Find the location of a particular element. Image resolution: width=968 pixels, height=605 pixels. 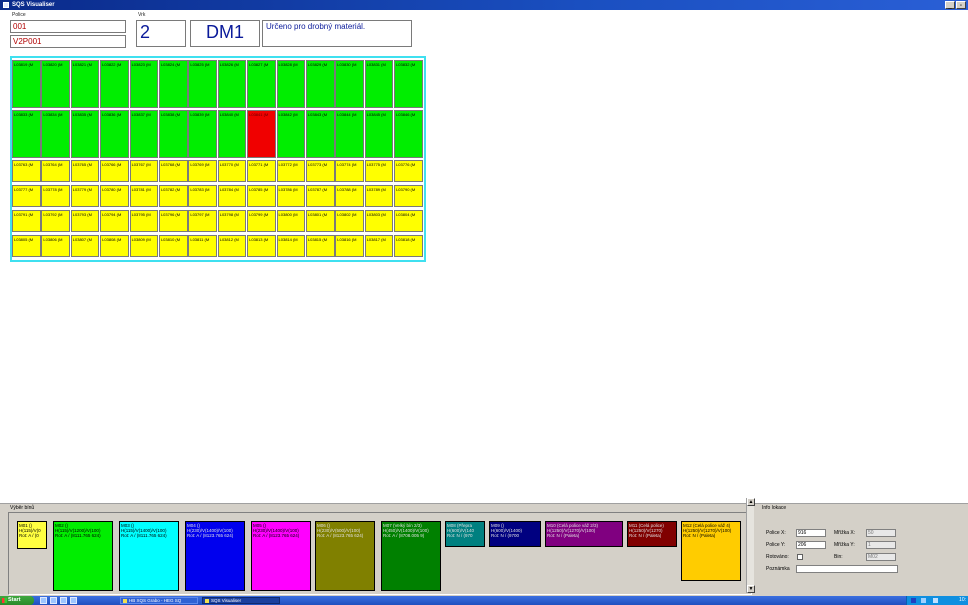

grid-cell: L03834 (M is located at coordinates (55, 134).